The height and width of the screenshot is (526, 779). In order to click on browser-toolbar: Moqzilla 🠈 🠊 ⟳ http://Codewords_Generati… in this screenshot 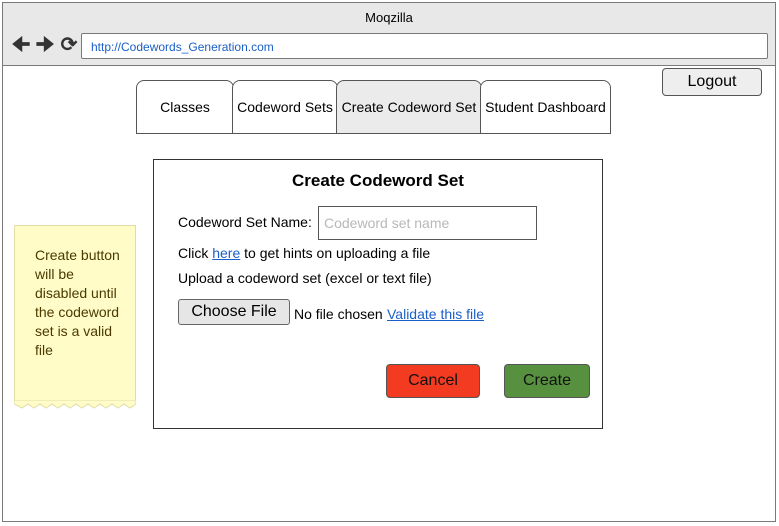, I will do `click(389, 34)`.